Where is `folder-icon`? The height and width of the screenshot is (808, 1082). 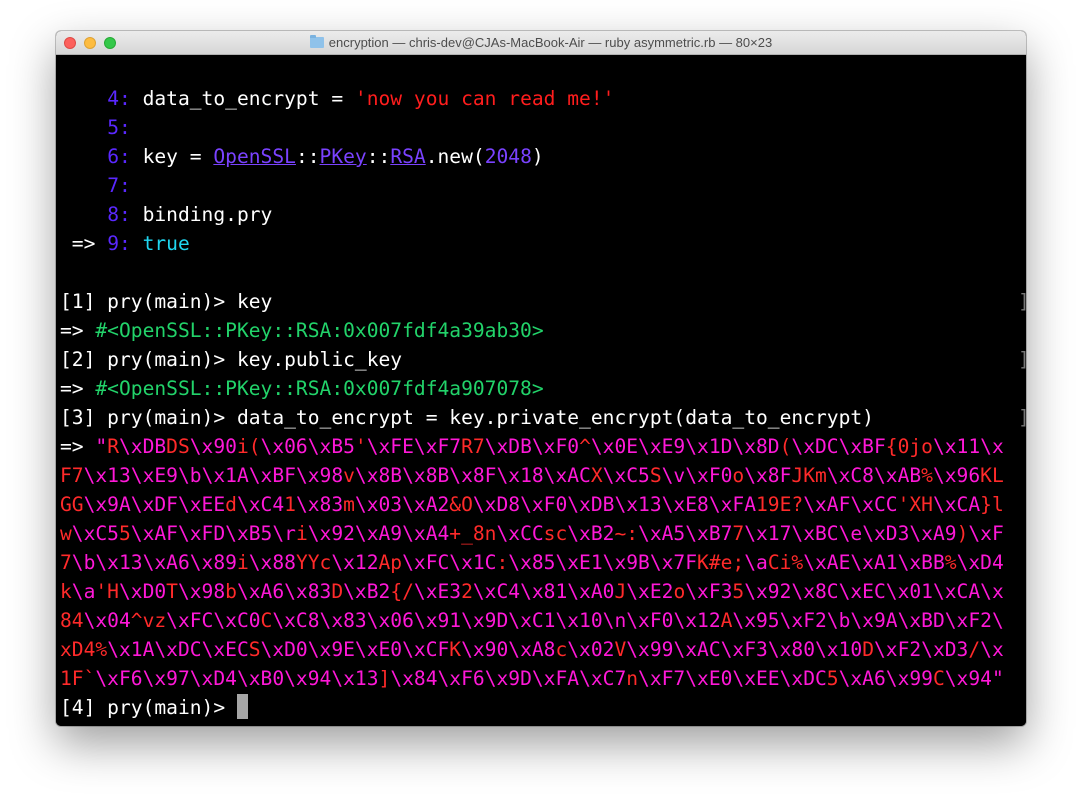
folder-icon is located at coordinates (316, 41).